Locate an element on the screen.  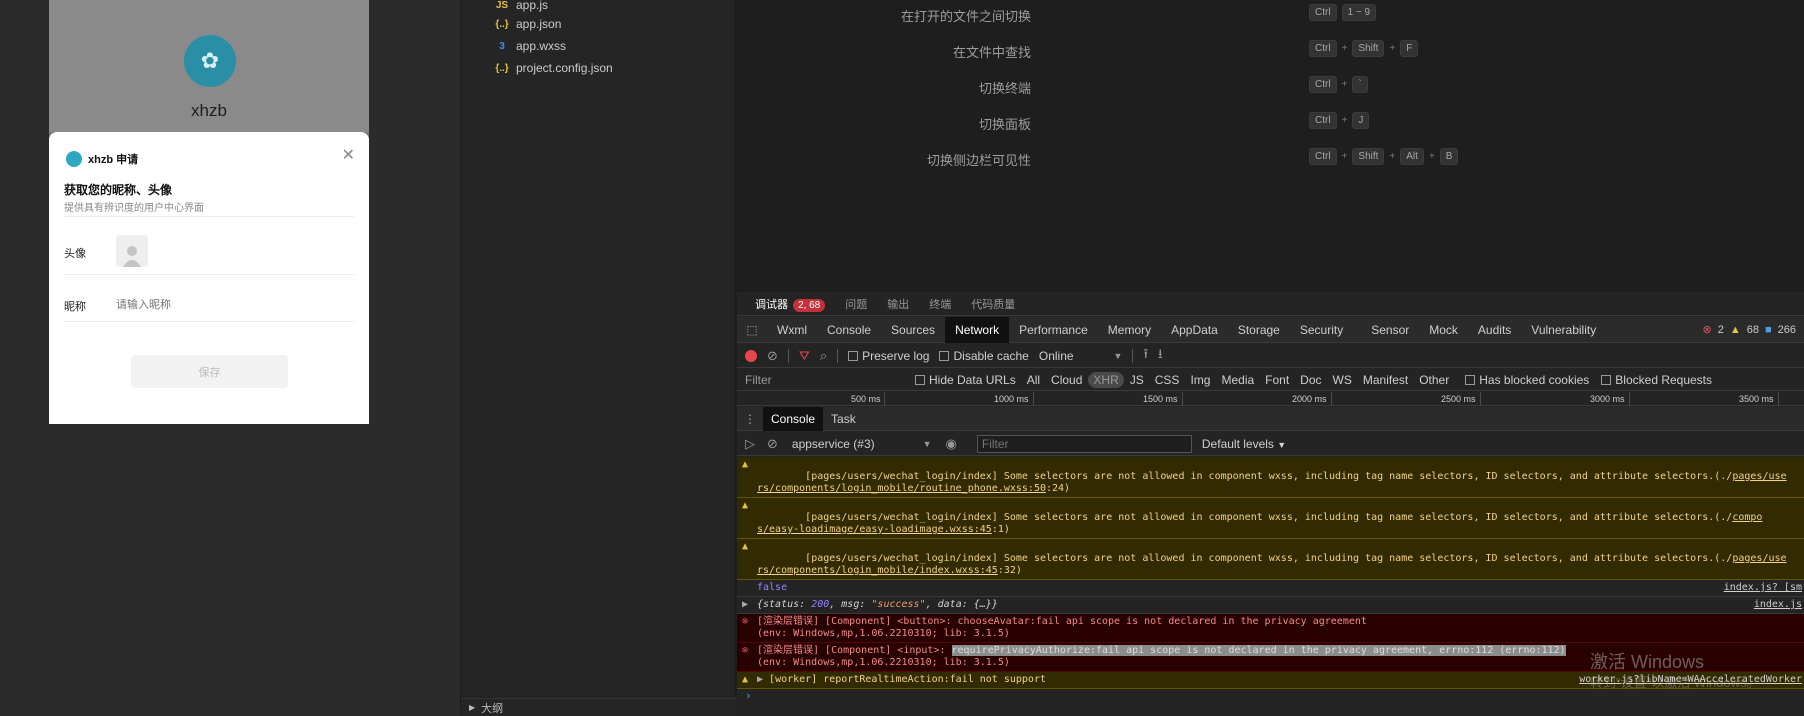
shortcut-label: 在文件中查找 is located at coordinates (991, 52).